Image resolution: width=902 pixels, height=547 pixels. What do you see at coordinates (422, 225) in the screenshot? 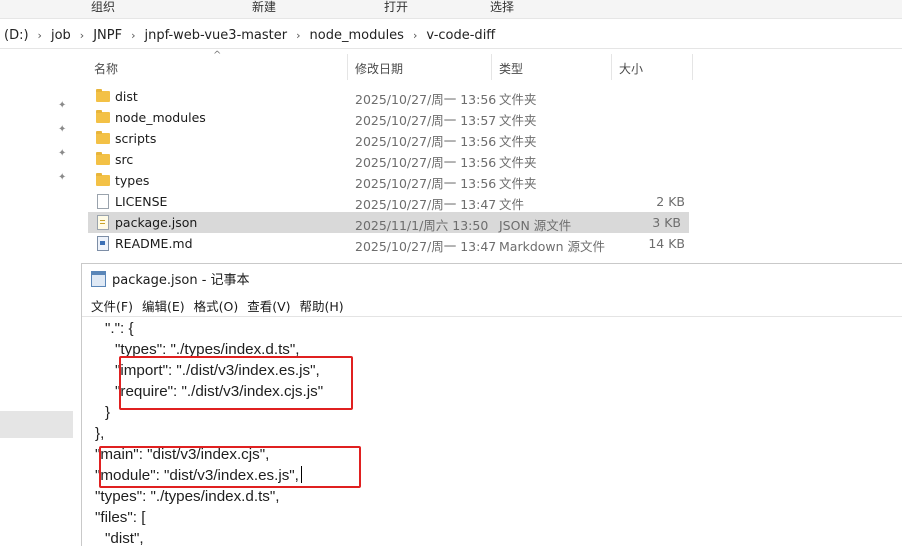
I see `file-date: 2025/11/1/周六 13:50` at bounding box center [422, 225].